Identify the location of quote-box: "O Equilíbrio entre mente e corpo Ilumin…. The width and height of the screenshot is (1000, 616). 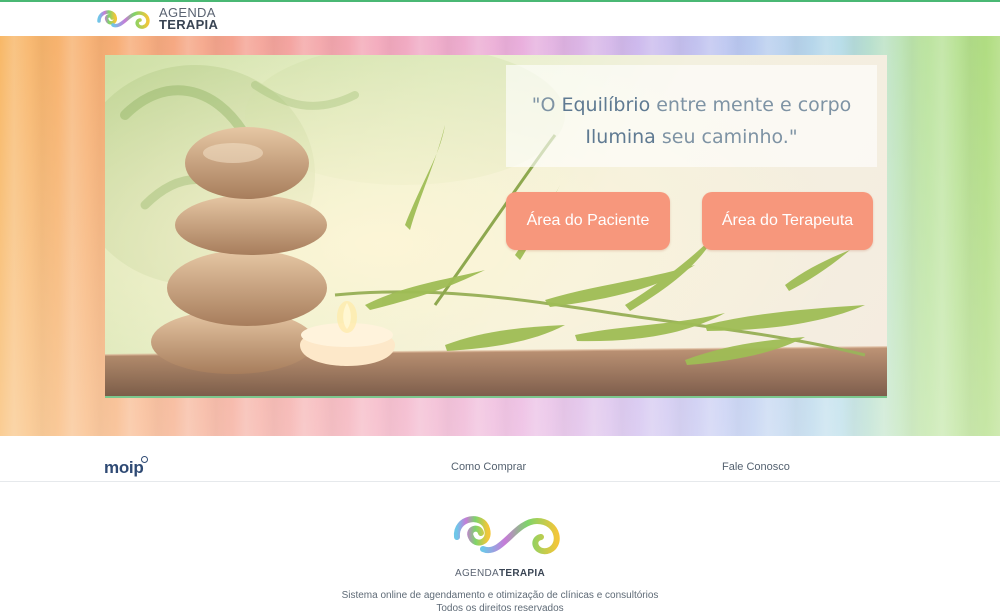
(691, 116).